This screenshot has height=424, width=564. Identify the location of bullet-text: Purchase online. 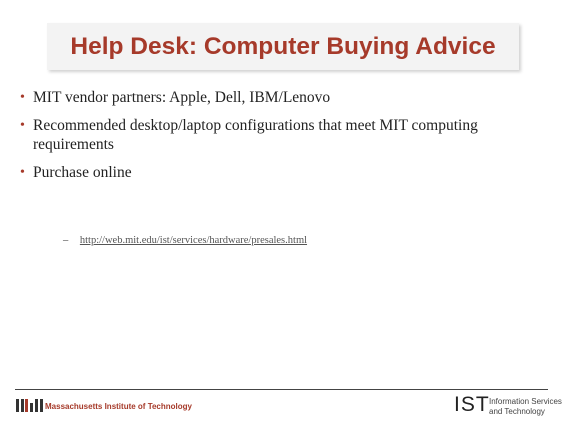
(82, 172).